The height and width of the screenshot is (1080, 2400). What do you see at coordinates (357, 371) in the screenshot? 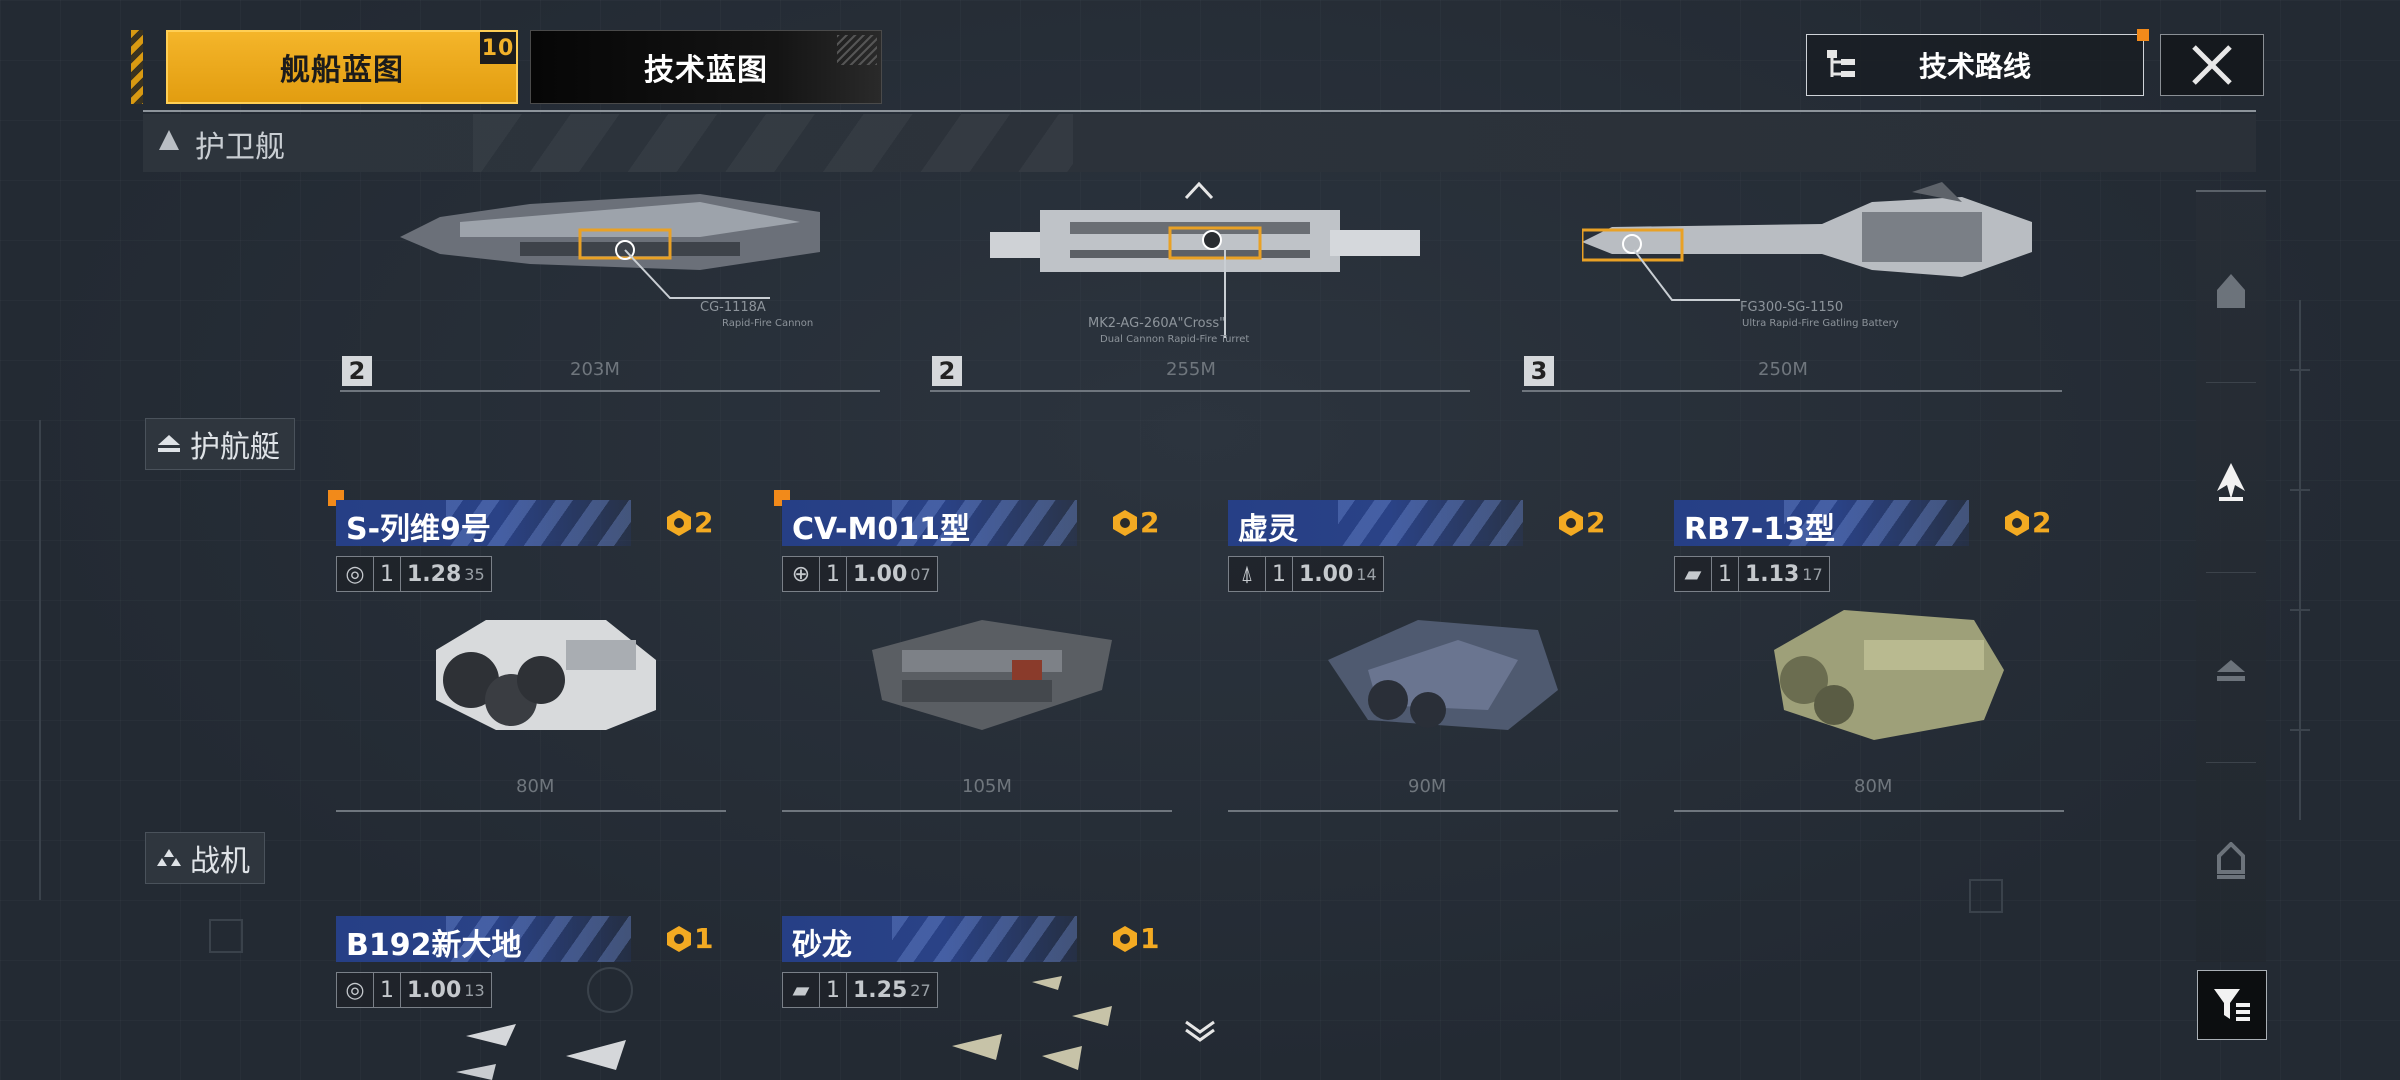
I see `ship-count-badge: 2` at bounding box center [357, 371].